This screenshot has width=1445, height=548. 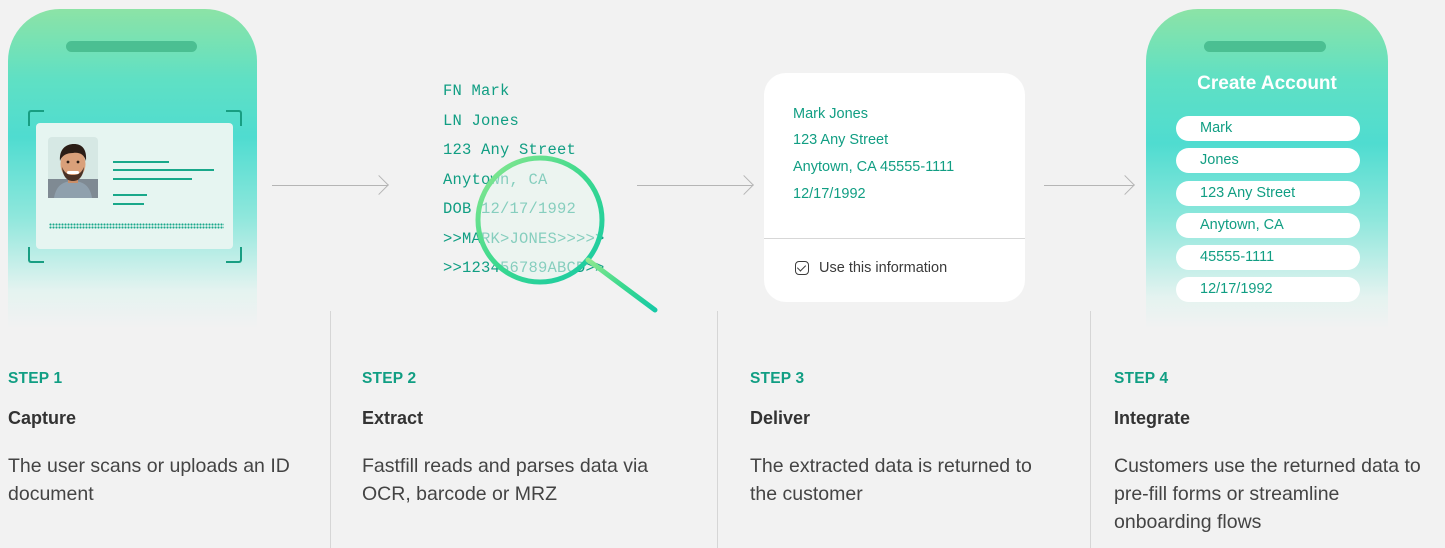 What do you see at coordinates (829, 194) in the screenshot?
I see `delivered-dob: 12/17/1992` at bounding box center [829, 194].